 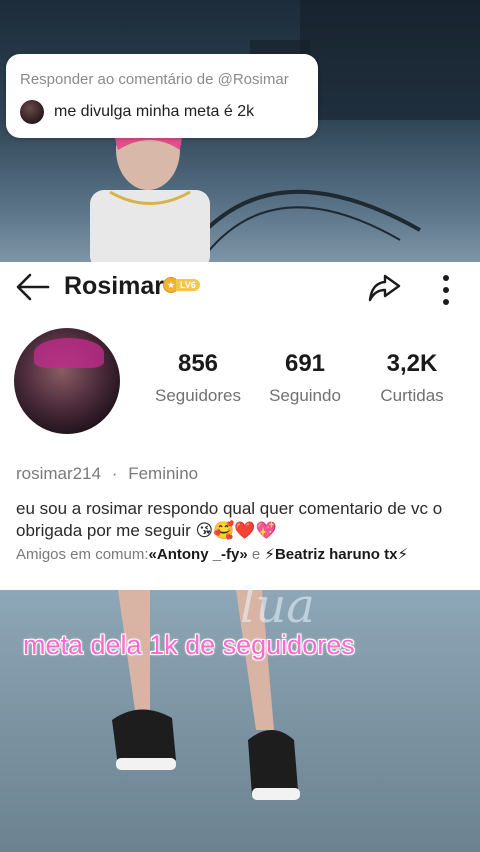 What do you see at coordinates (305, 395) in the screenshot?
I see `following-label: Seguindo` at bounding box center [305, 395].